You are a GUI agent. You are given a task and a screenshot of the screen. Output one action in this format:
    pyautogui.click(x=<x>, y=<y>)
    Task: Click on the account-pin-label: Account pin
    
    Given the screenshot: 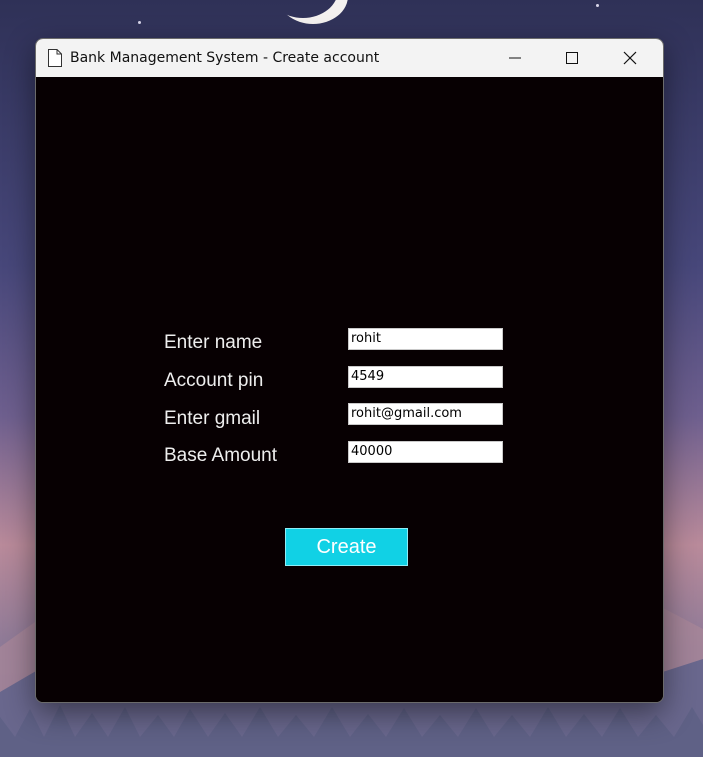 What is the action you would take?
    pyautogui.click(x=214, y=380)
    